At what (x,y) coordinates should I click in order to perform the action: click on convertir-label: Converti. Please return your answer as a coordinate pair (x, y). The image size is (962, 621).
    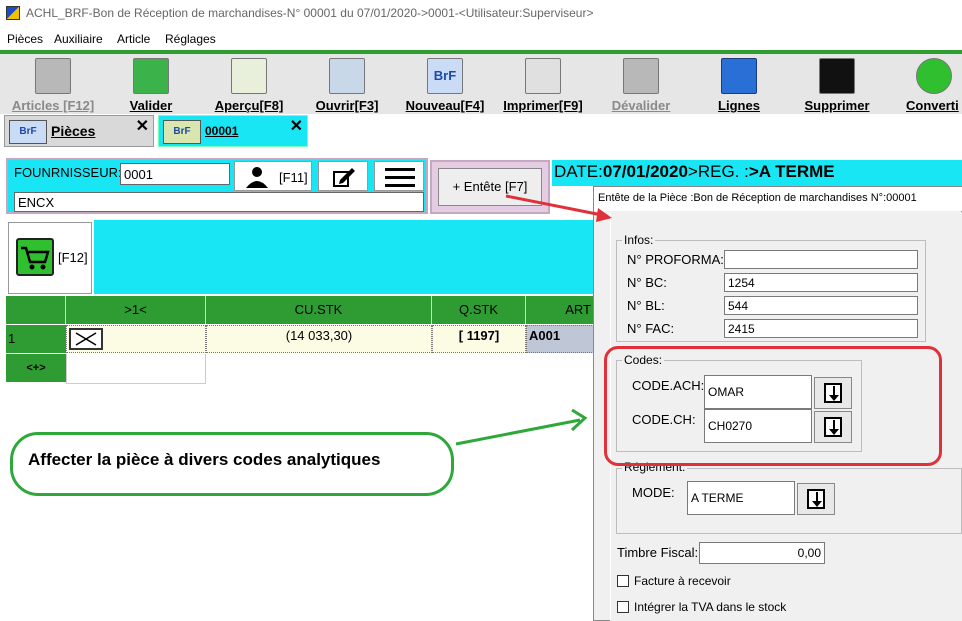
    Looking at the image, I should click on (932, 105).